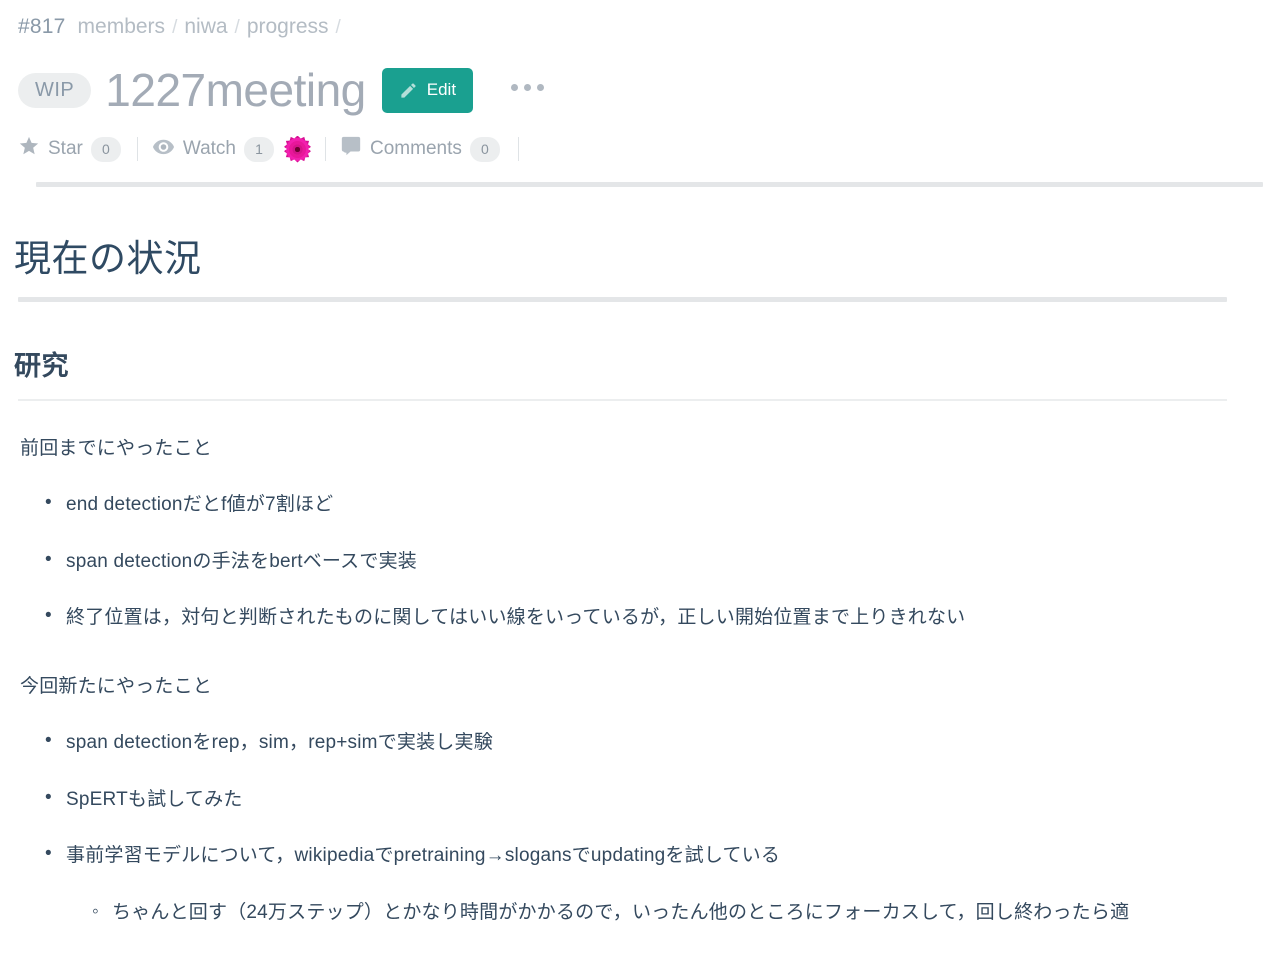 The height and width of the screenshot is (961, 1281). I want to click on edit-button: Edit, so click(427, 90).